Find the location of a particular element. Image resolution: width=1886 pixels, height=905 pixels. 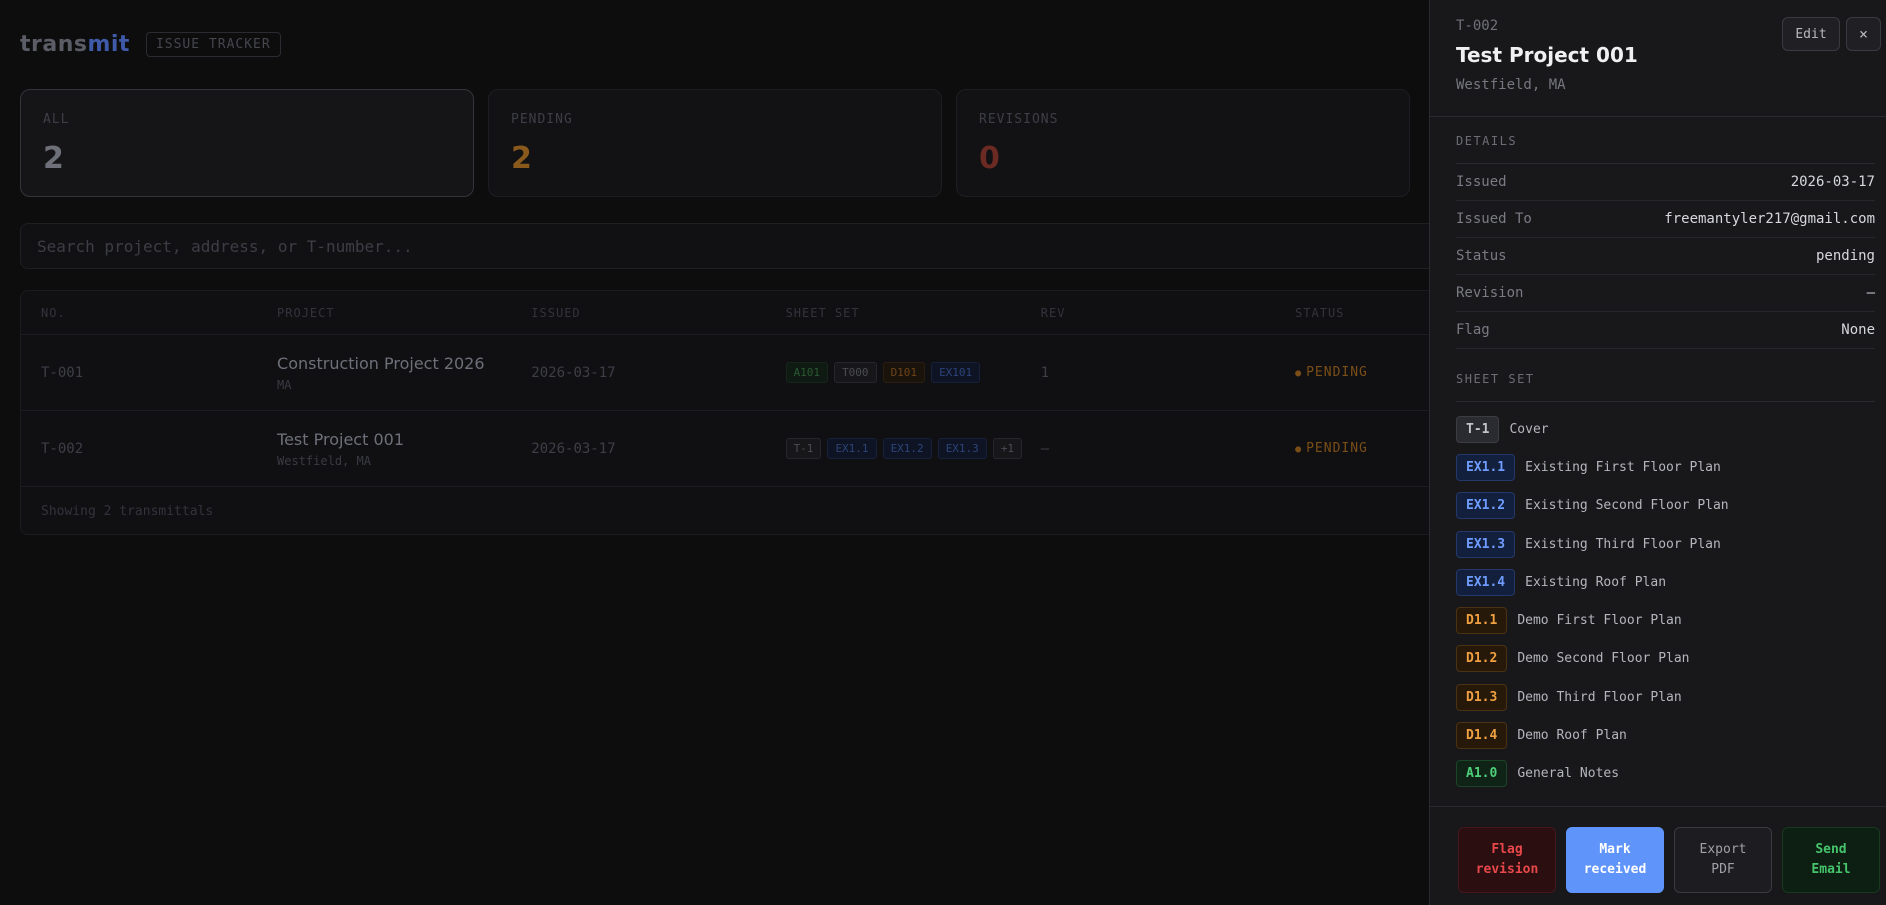

project-name: Construction Project 2026 is located at coordinates (381, 363).